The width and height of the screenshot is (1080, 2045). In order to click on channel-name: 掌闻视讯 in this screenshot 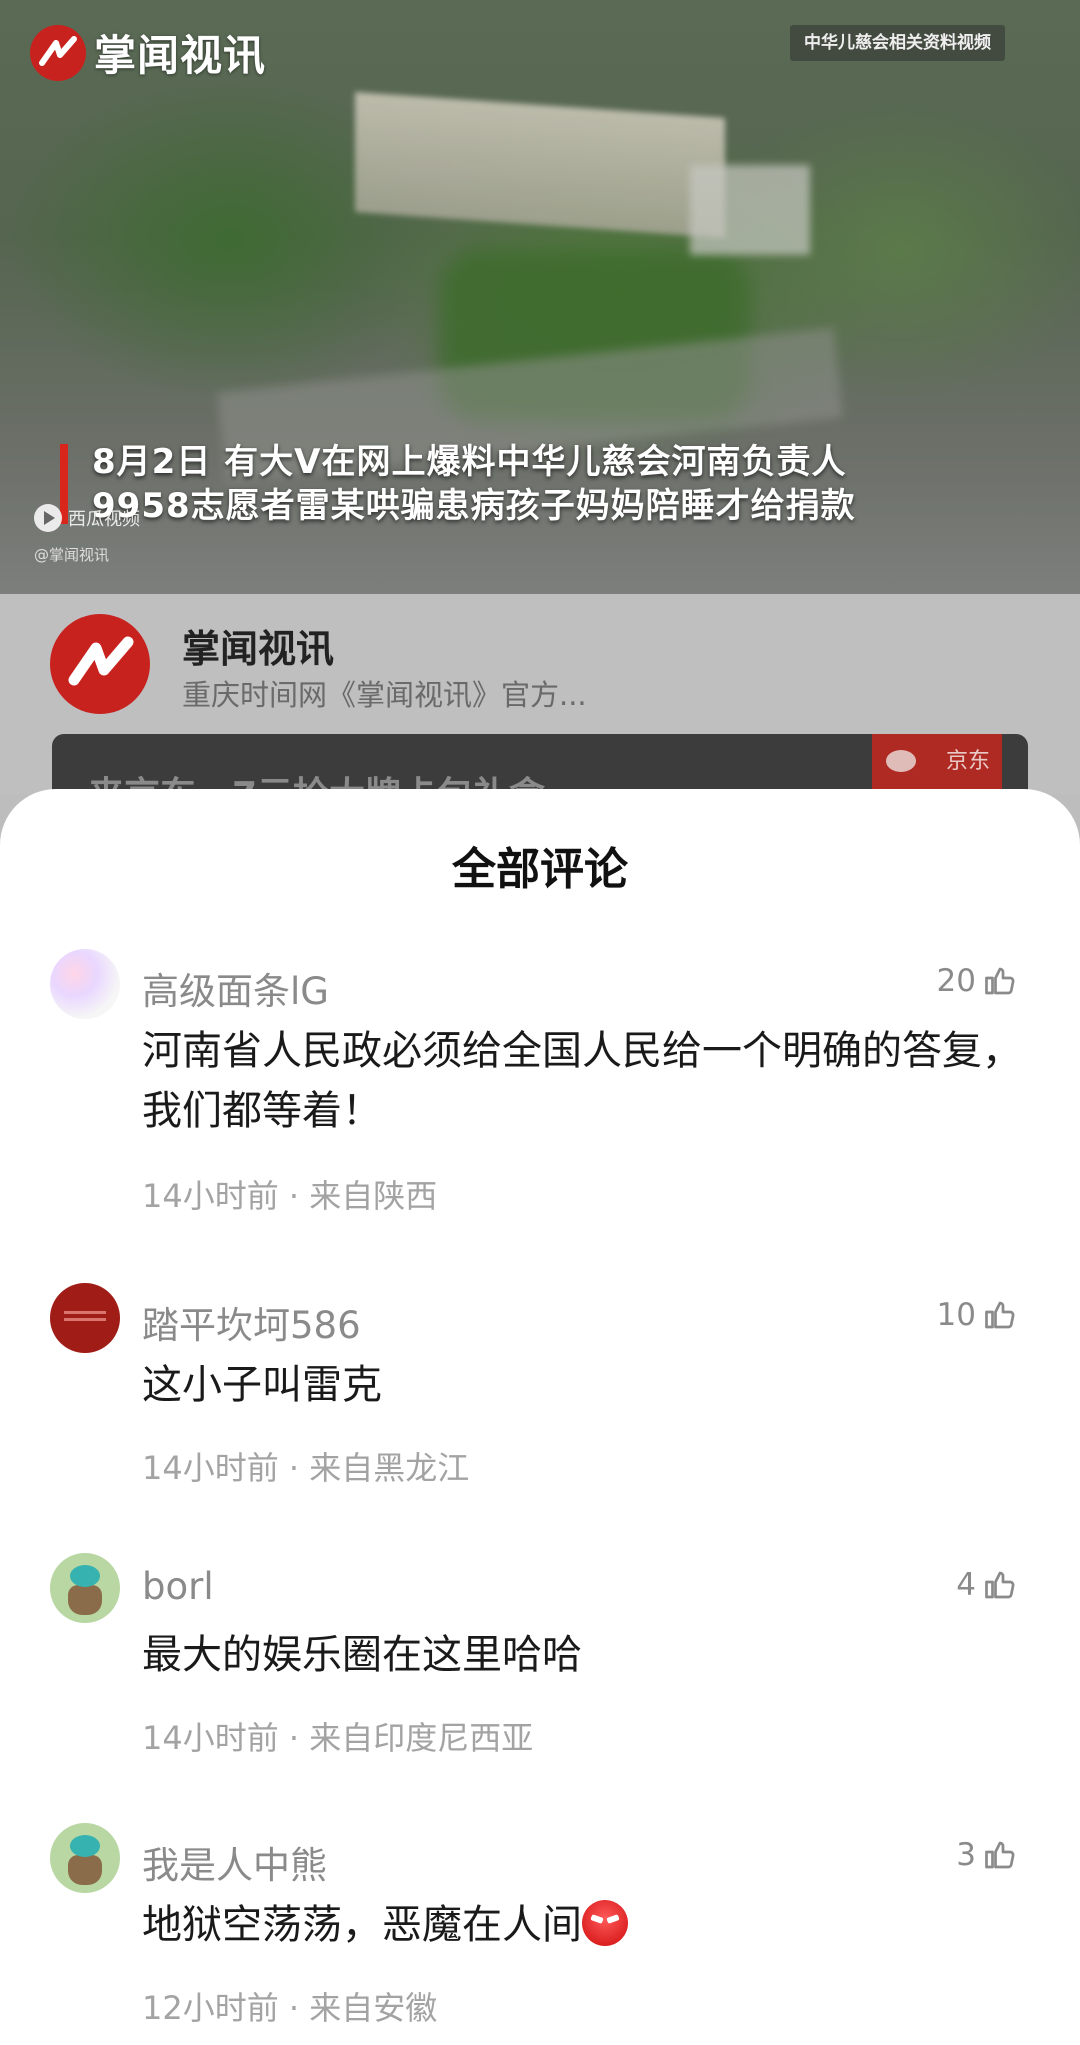, I will do `click(258, 645)`.